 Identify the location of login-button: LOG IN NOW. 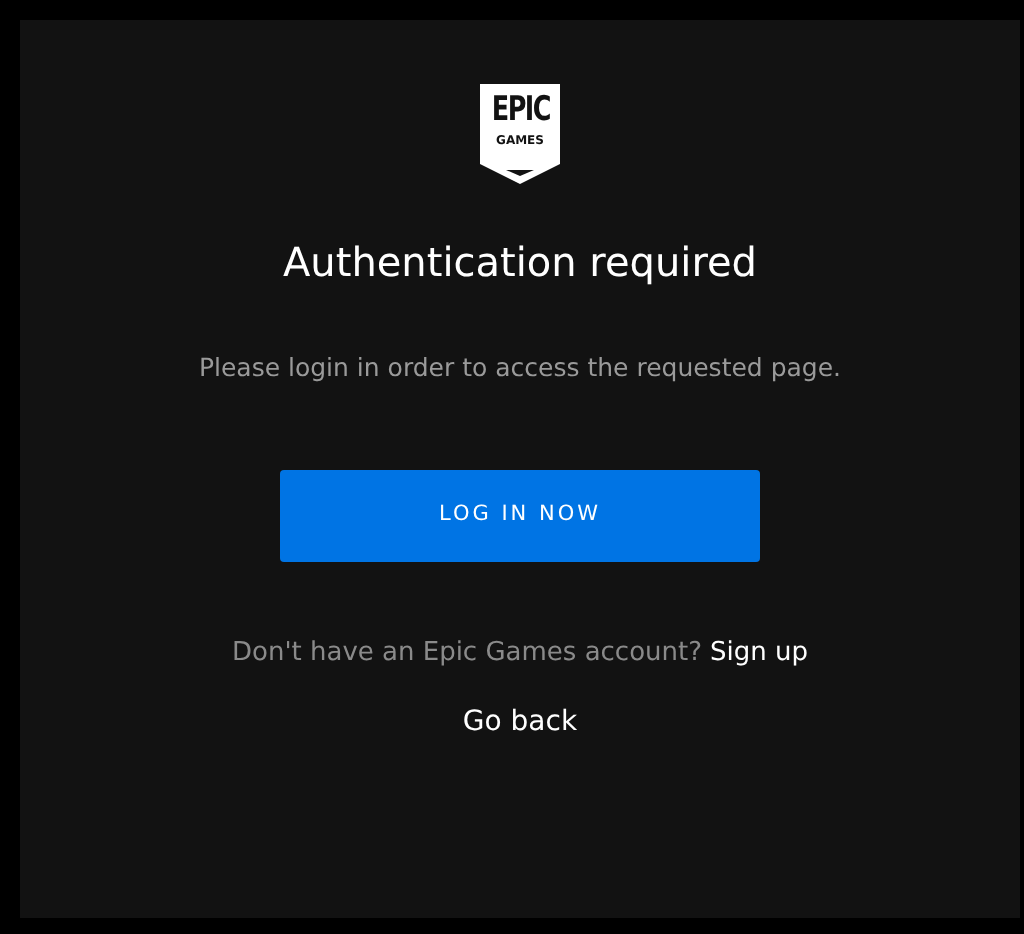
(520, 516).